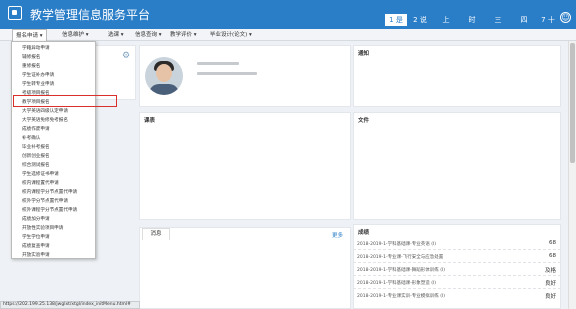 Image resolution: width=576 pixels, height=309 pixels. What do you see at coordinates (227, 73) in the screenshot?
I see `redacted-id` at bounding box center [227, 73].